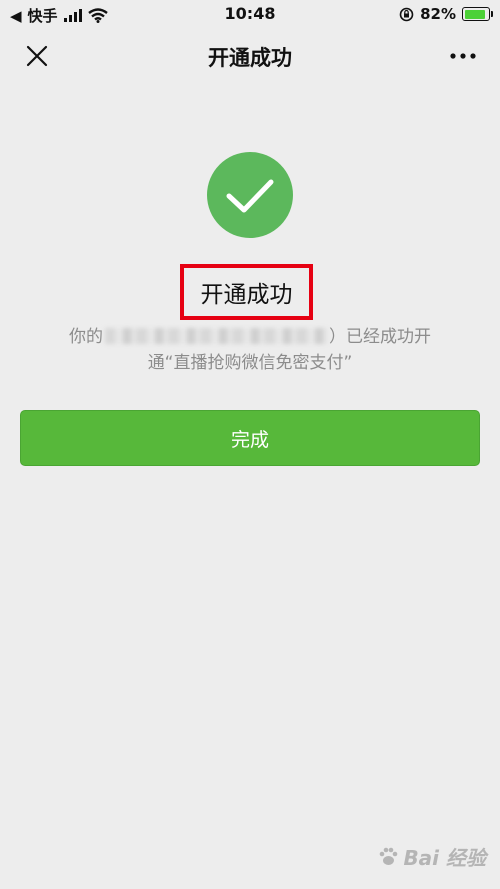 Image resolution: width=500 pixels, height=889 pixels. I want to click on description-prefix: 你的, so click(86, 337).